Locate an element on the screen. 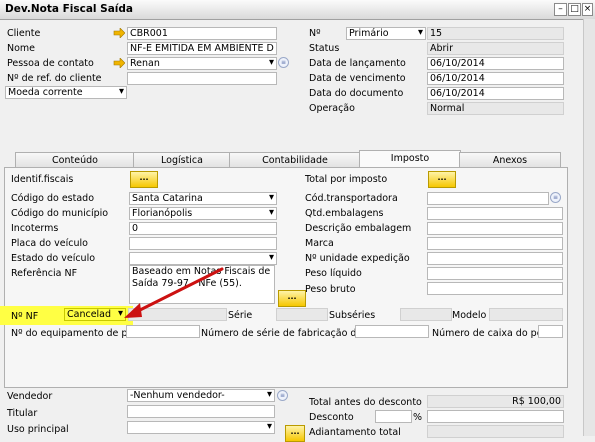 The image size is (595, 442). uso-label: Uso principal is located at coordinates (38, 429).